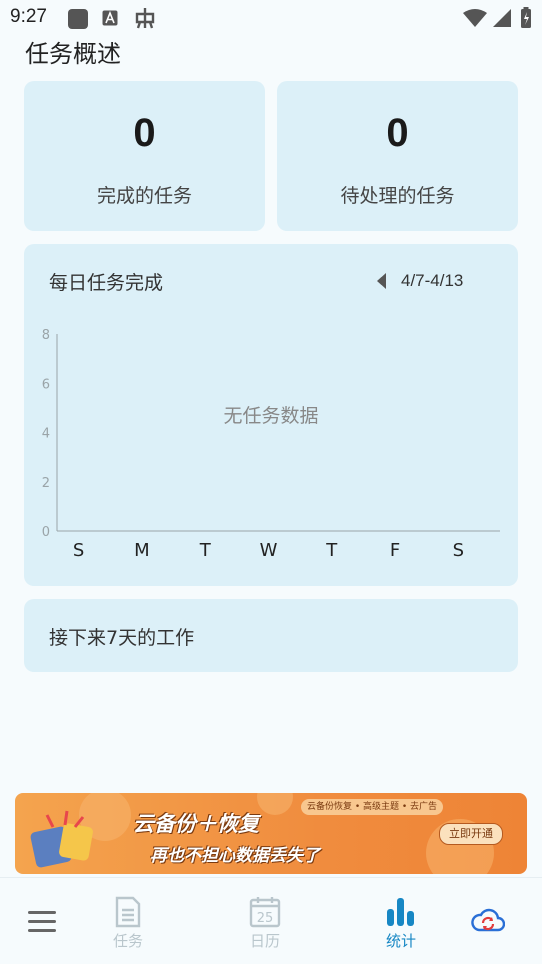 This screenshot has width=542, height=964. What do you see at coordinates (264, 941) in the screenshot?
I see `tab-calendar-label: 日历` at bounding box center [264, 941].